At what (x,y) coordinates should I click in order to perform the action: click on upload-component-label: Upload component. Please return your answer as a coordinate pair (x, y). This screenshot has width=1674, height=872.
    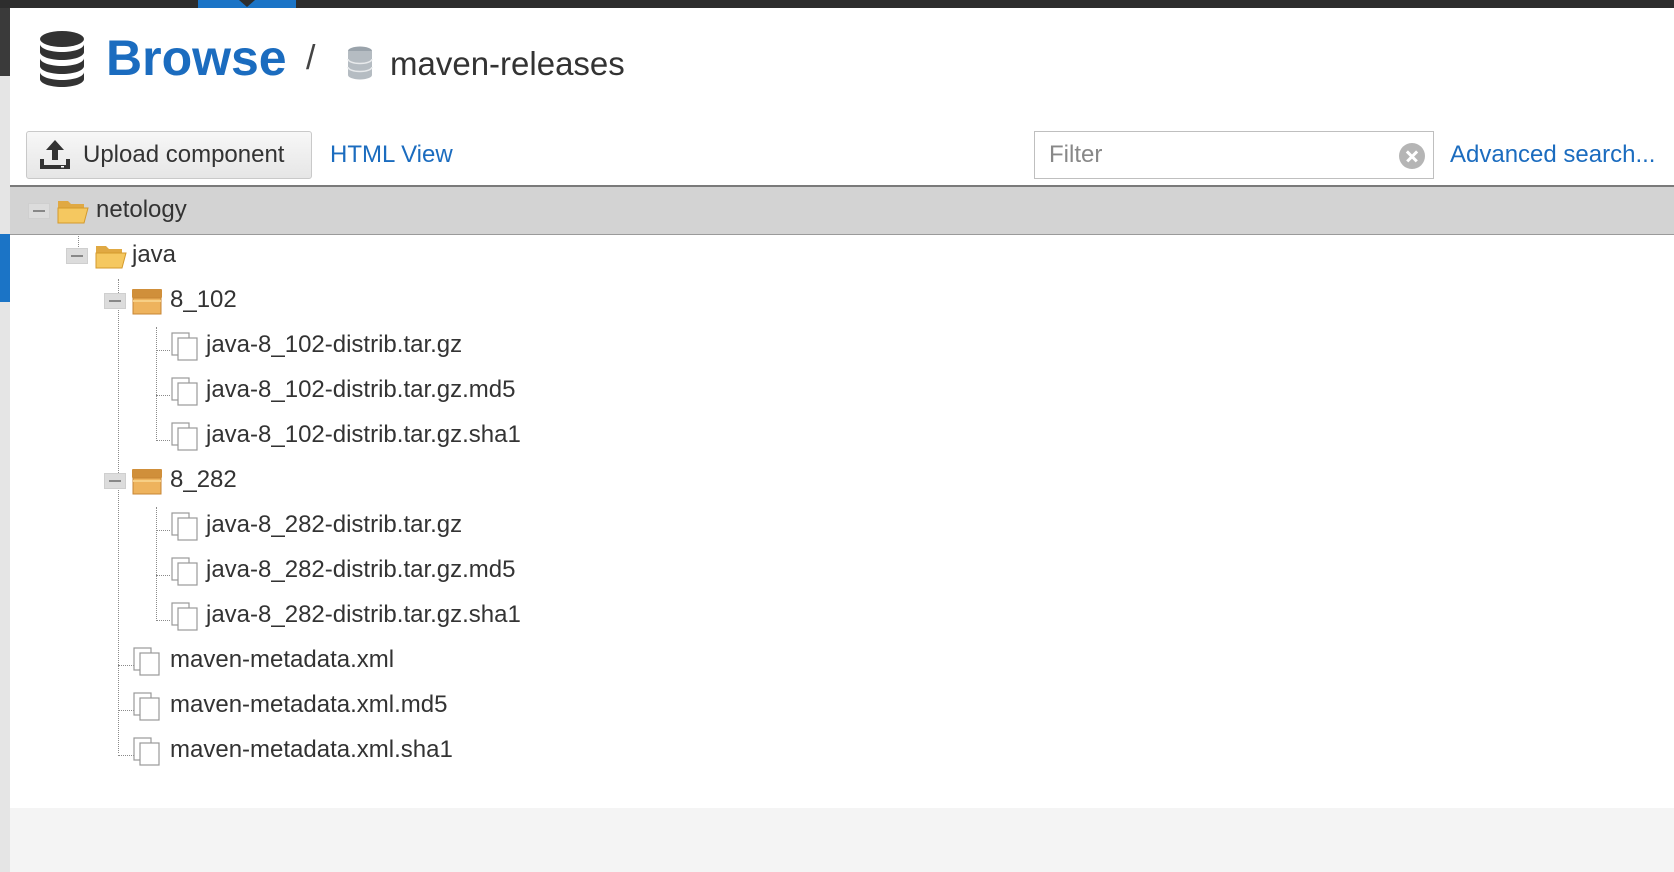
    Looking at the image, I should click on (184, 154).